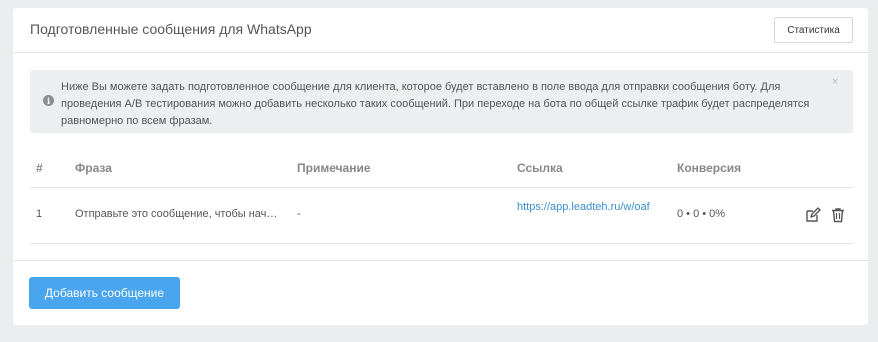 The width and height of the screenshot is (878, 342). I want to click on row-link: https://app.leadteh.ru/w/oaf, so click(592, 207).